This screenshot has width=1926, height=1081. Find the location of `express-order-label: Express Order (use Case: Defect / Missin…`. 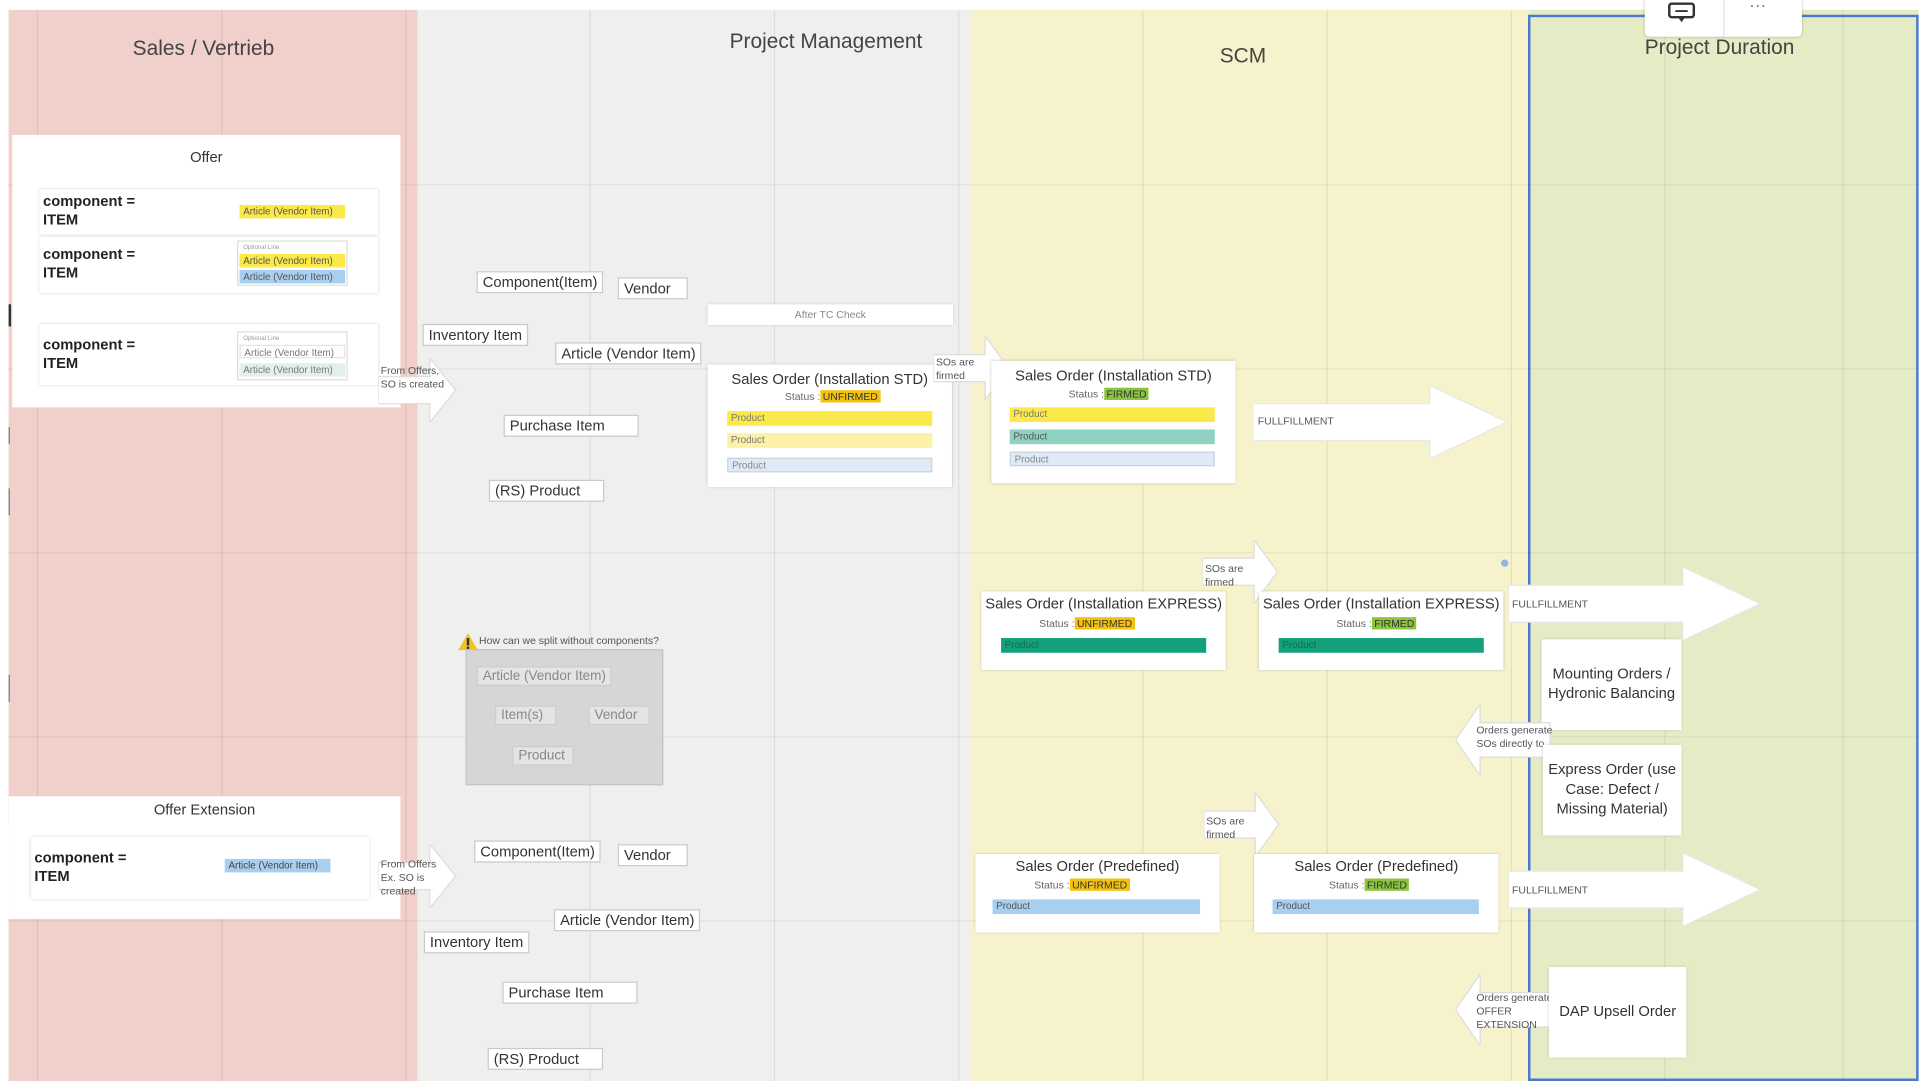

express-order-label: Express Order (use Case: Defect / Missin… is located at coordinates (1612, 789).